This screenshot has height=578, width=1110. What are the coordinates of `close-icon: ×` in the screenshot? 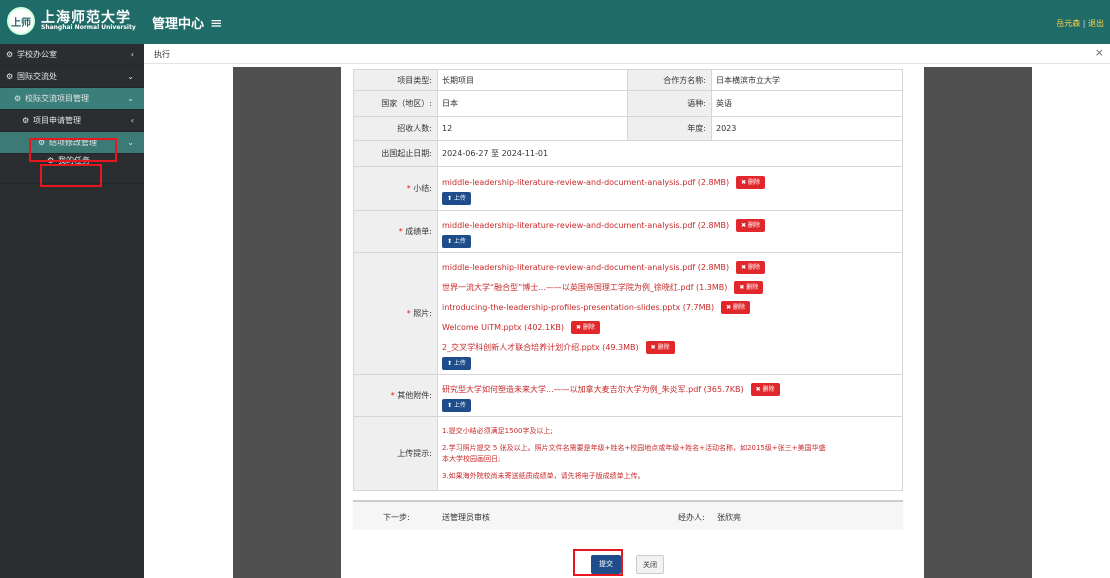 It's located at (1099, 52).